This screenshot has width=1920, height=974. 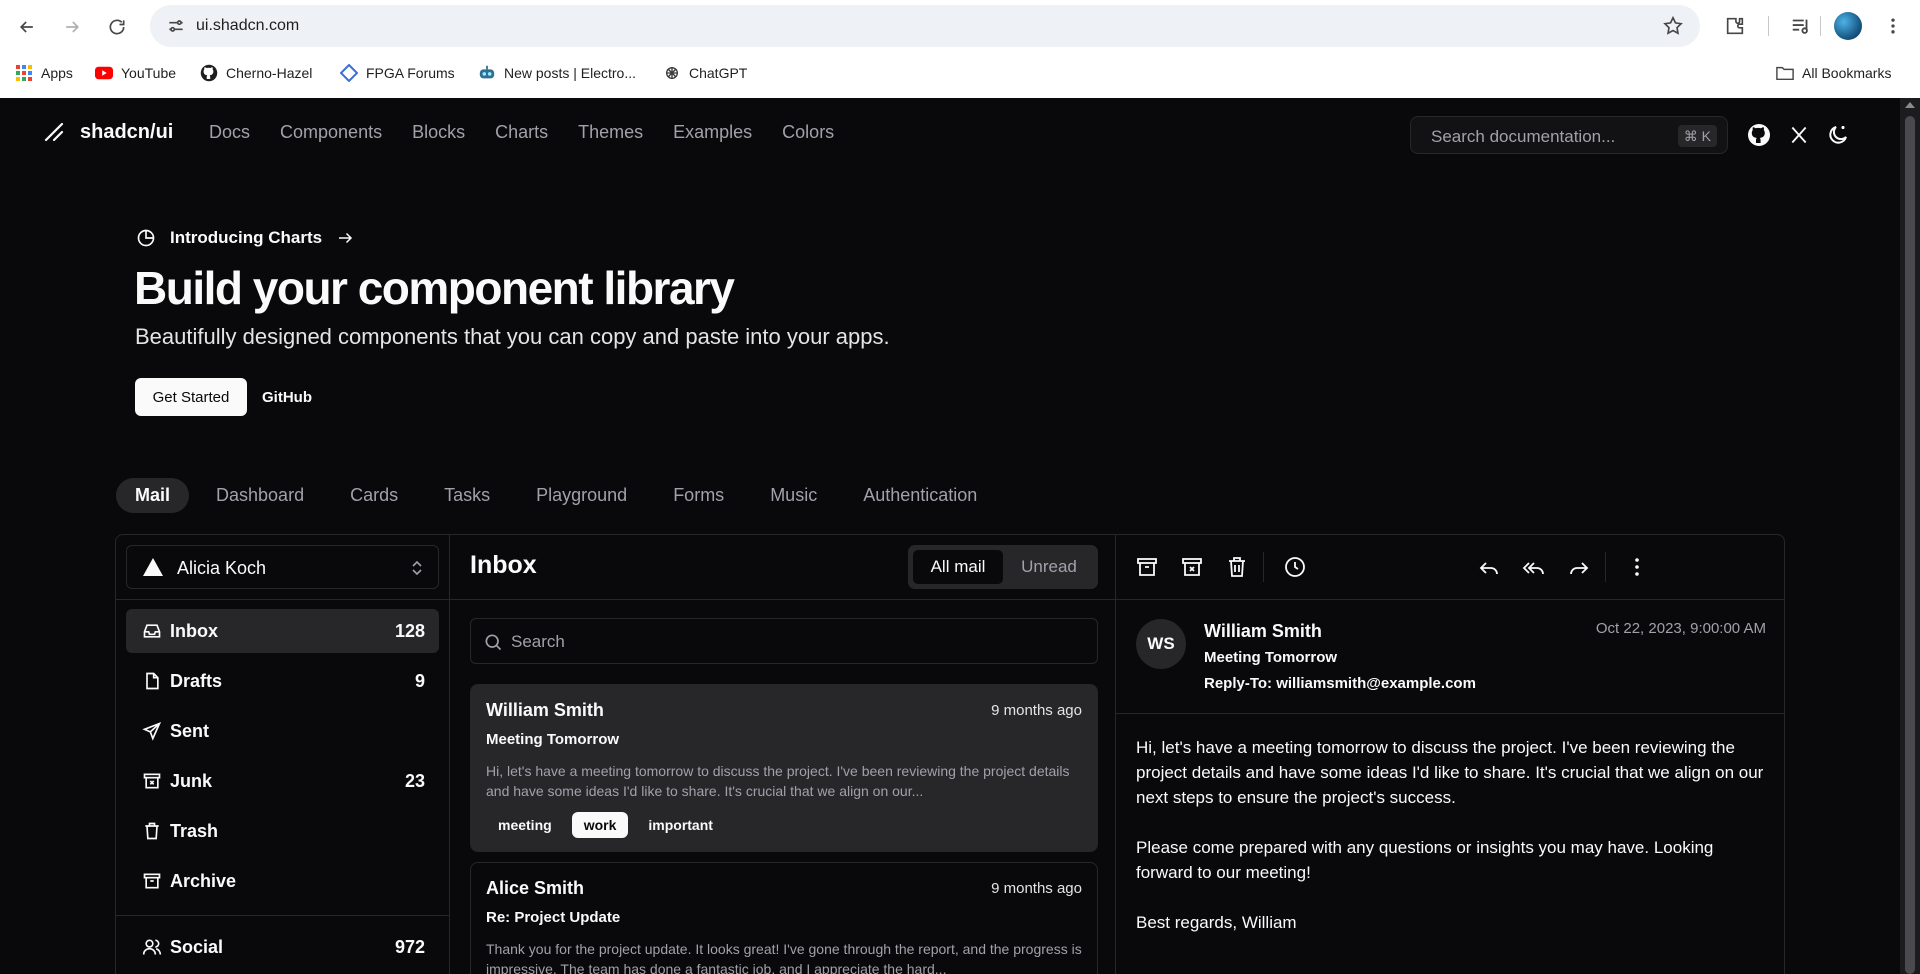 What do you see at coordinates (1799, 135) in the screenshot?
I see `x-twitter-link` at bounding box center [1799, 135].